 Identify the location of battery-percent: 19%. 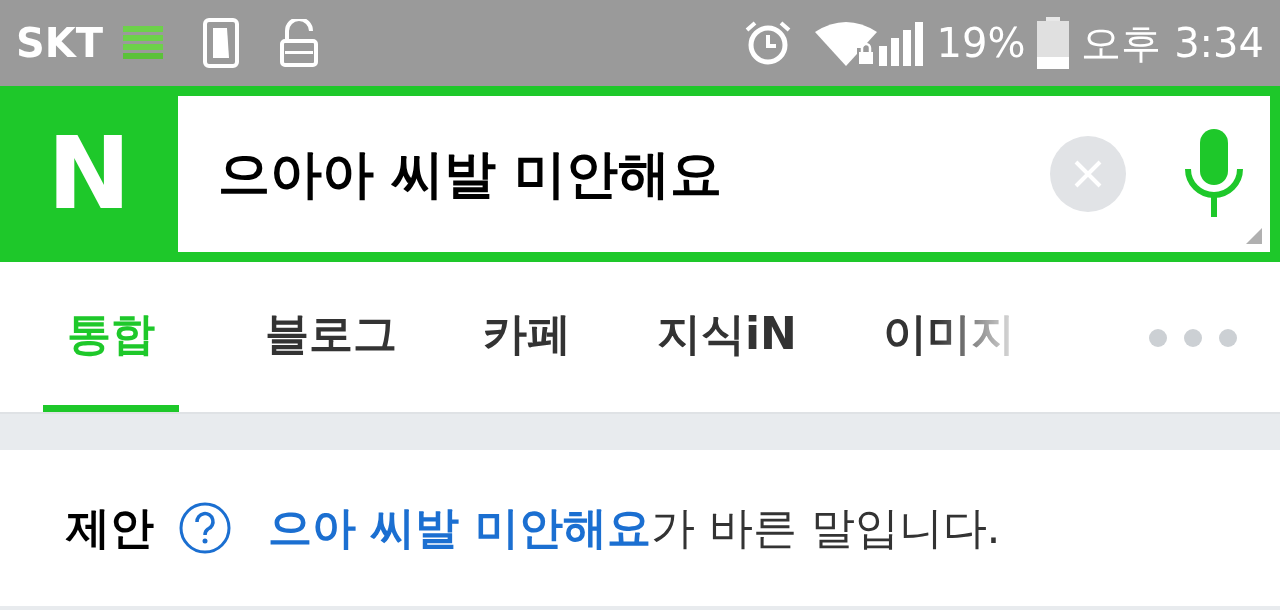
(981, 43).